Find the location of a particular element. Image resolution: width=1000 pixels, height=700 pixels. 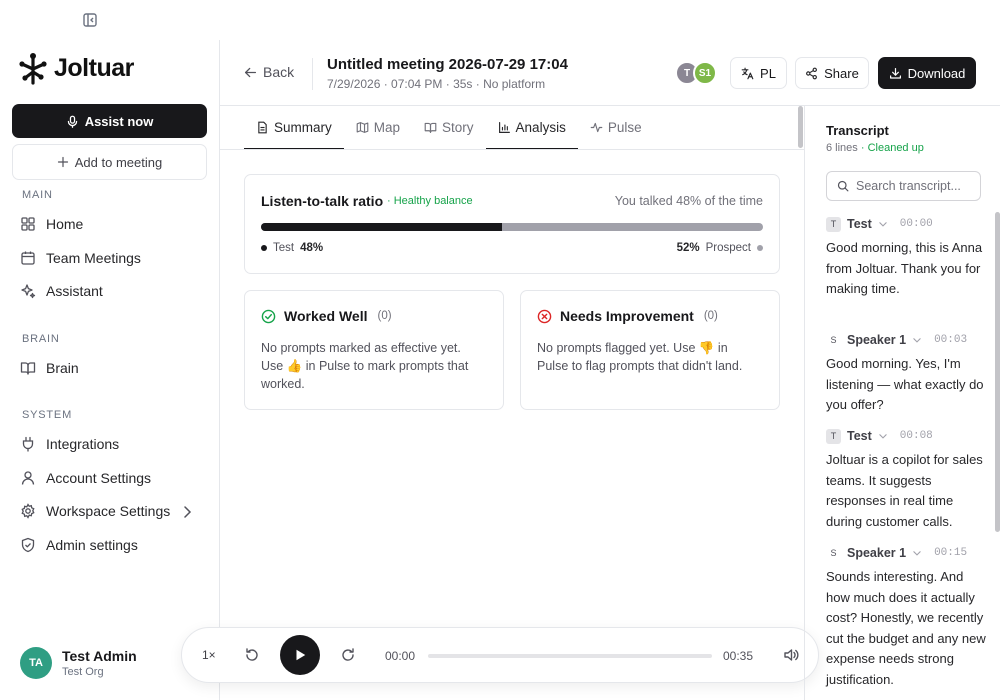

microphone-icon is located at coordinates (72, 121).